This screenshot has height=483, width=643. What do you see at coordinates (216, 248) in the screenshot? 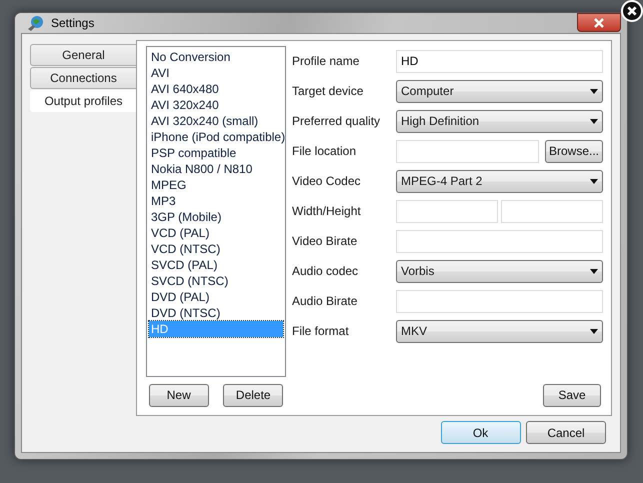
I see `list-item: VCD (NTSC)` at bounding box center [216, 248].